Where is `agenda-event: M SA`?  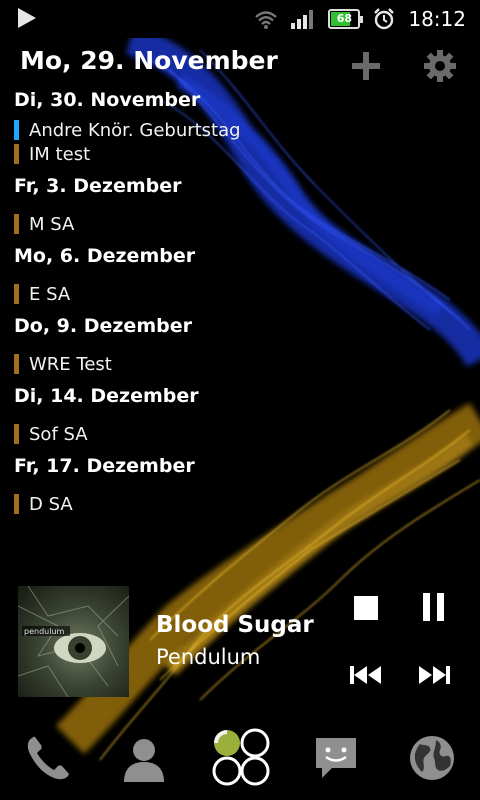 agenda-event: M SA is located at coordinates (164, 224).